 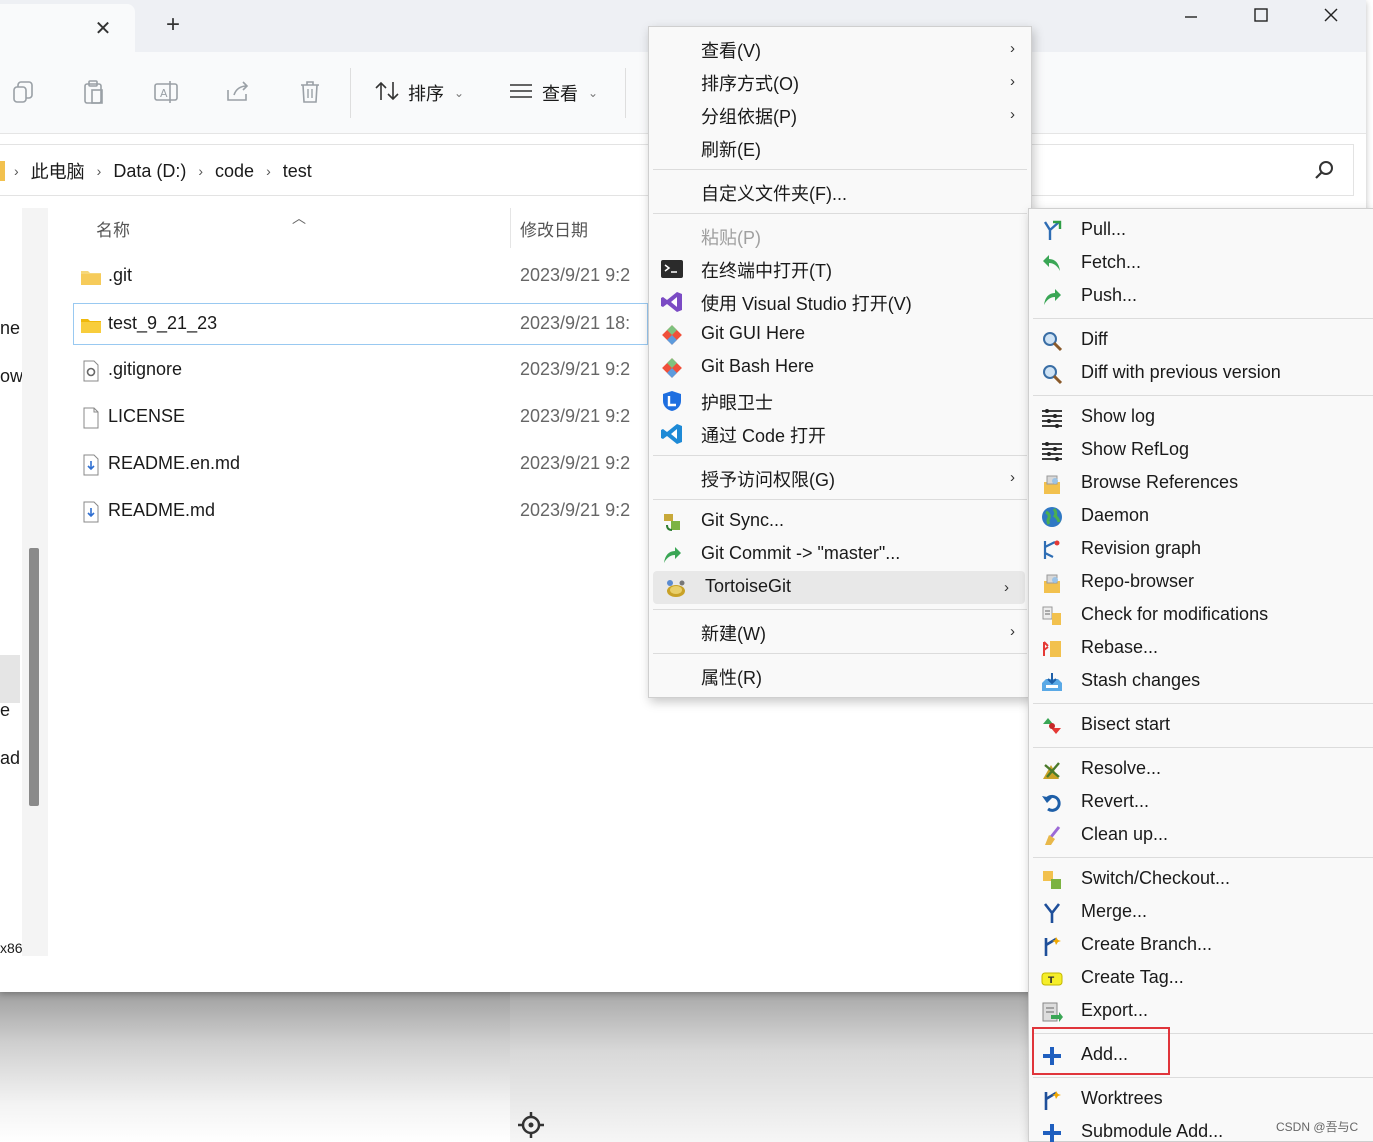 I want to click on nav-scrollbar-thumb, so click(x=34, y=677).